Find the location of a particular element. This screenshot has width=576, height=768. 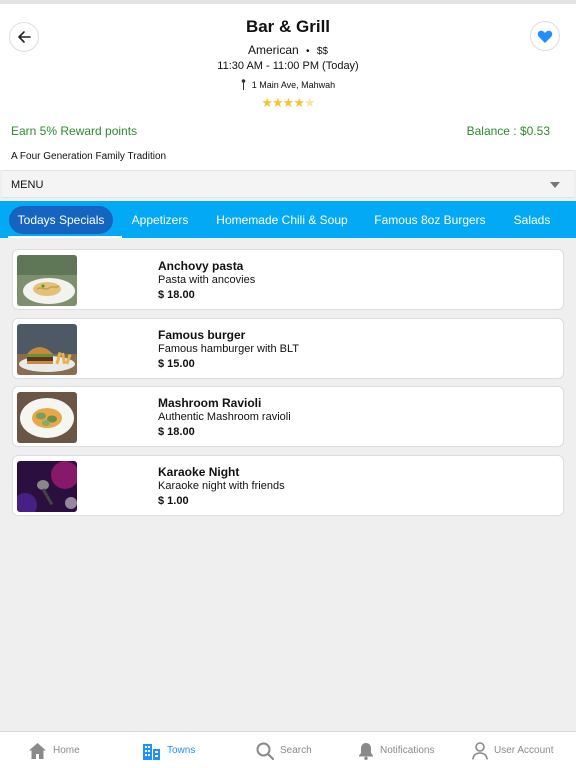

menu-dropdown: MENU is located at coordinates (288, 184).